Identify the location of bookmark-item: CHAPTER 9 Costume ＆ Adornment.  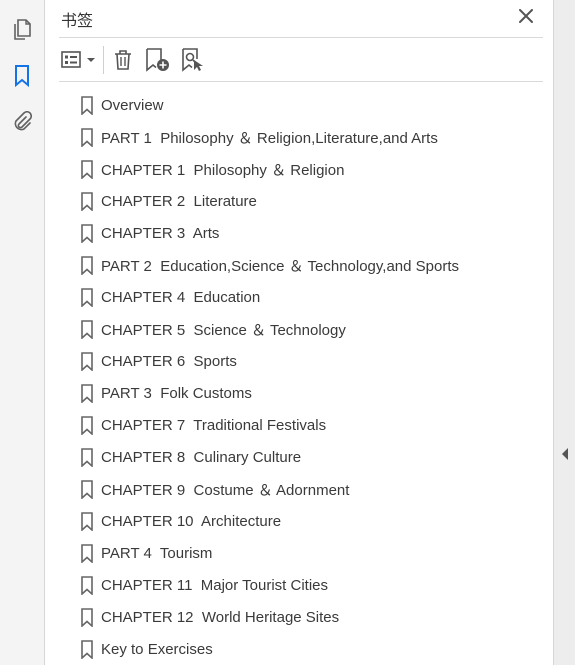
(317, 489).